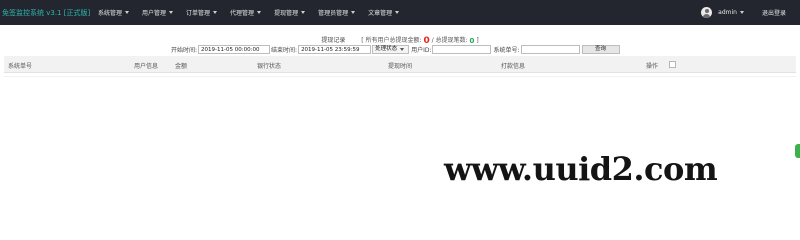 Image resolution: width=800 pixels, height=240 pixels. What do you see at coordinates (110, 13) in the screenshot?
I see `menu-label: 系统管理` at bounding box center [110, 13].